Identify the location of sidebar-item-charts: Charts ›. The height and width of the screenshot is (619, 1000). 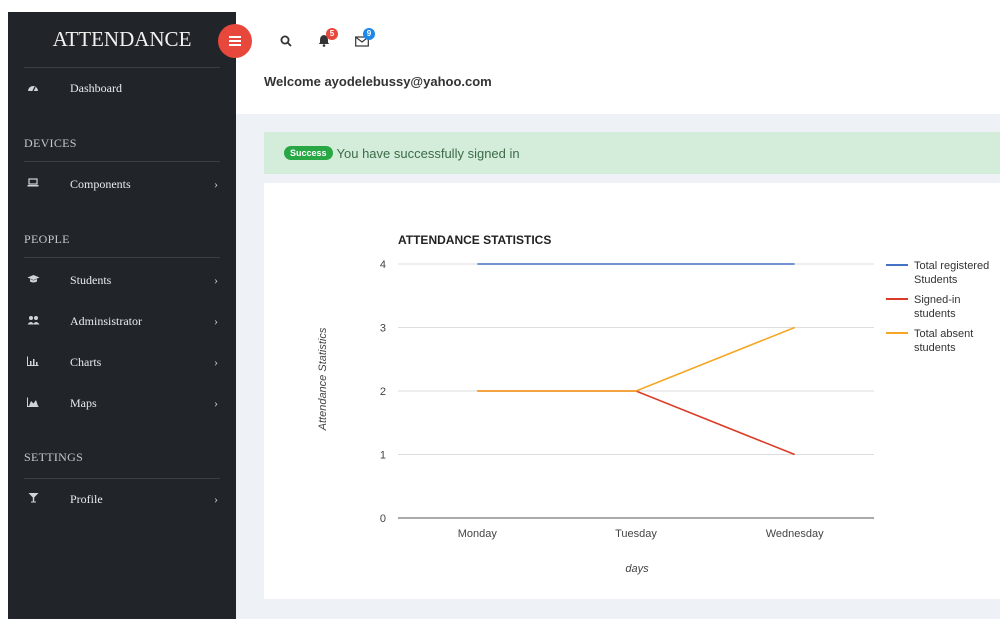
(122, 362).